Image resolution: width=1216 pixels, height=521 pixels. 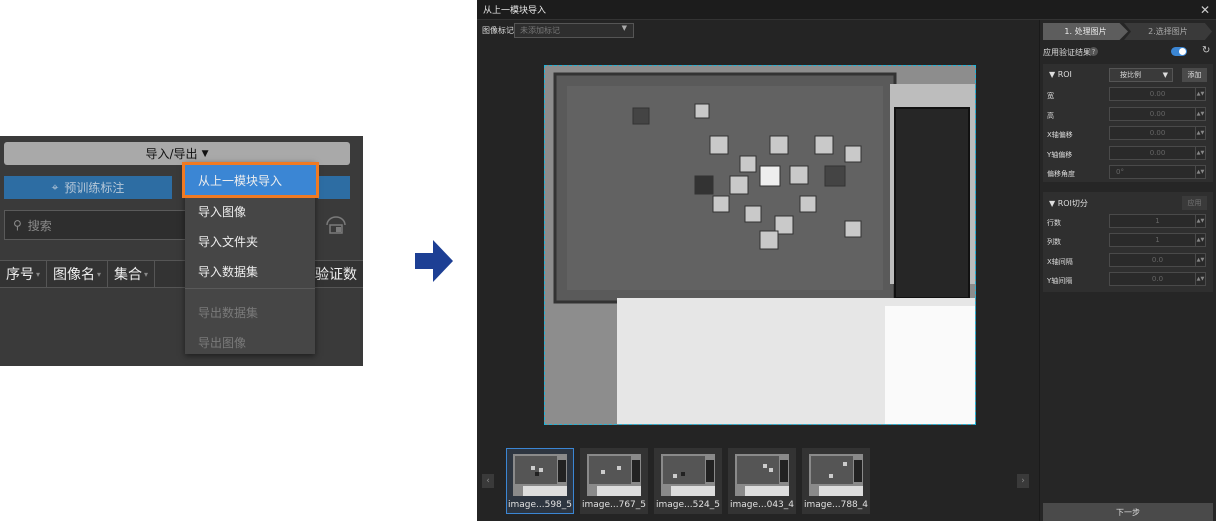 I want to click on roi-cut-y-gap-input: 0.0 ▲▼, so click(x=1157, y=279).